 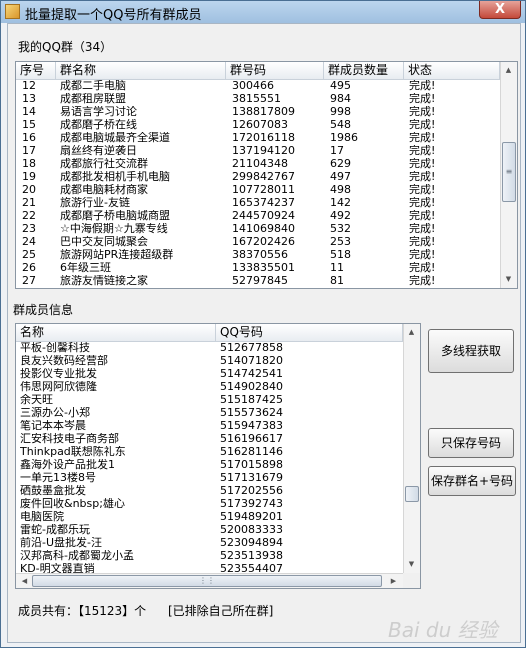 What do you see at coordinates (29, 177) in the screenshot?
I see `group-index: 19` at bounding box center [29, 177].